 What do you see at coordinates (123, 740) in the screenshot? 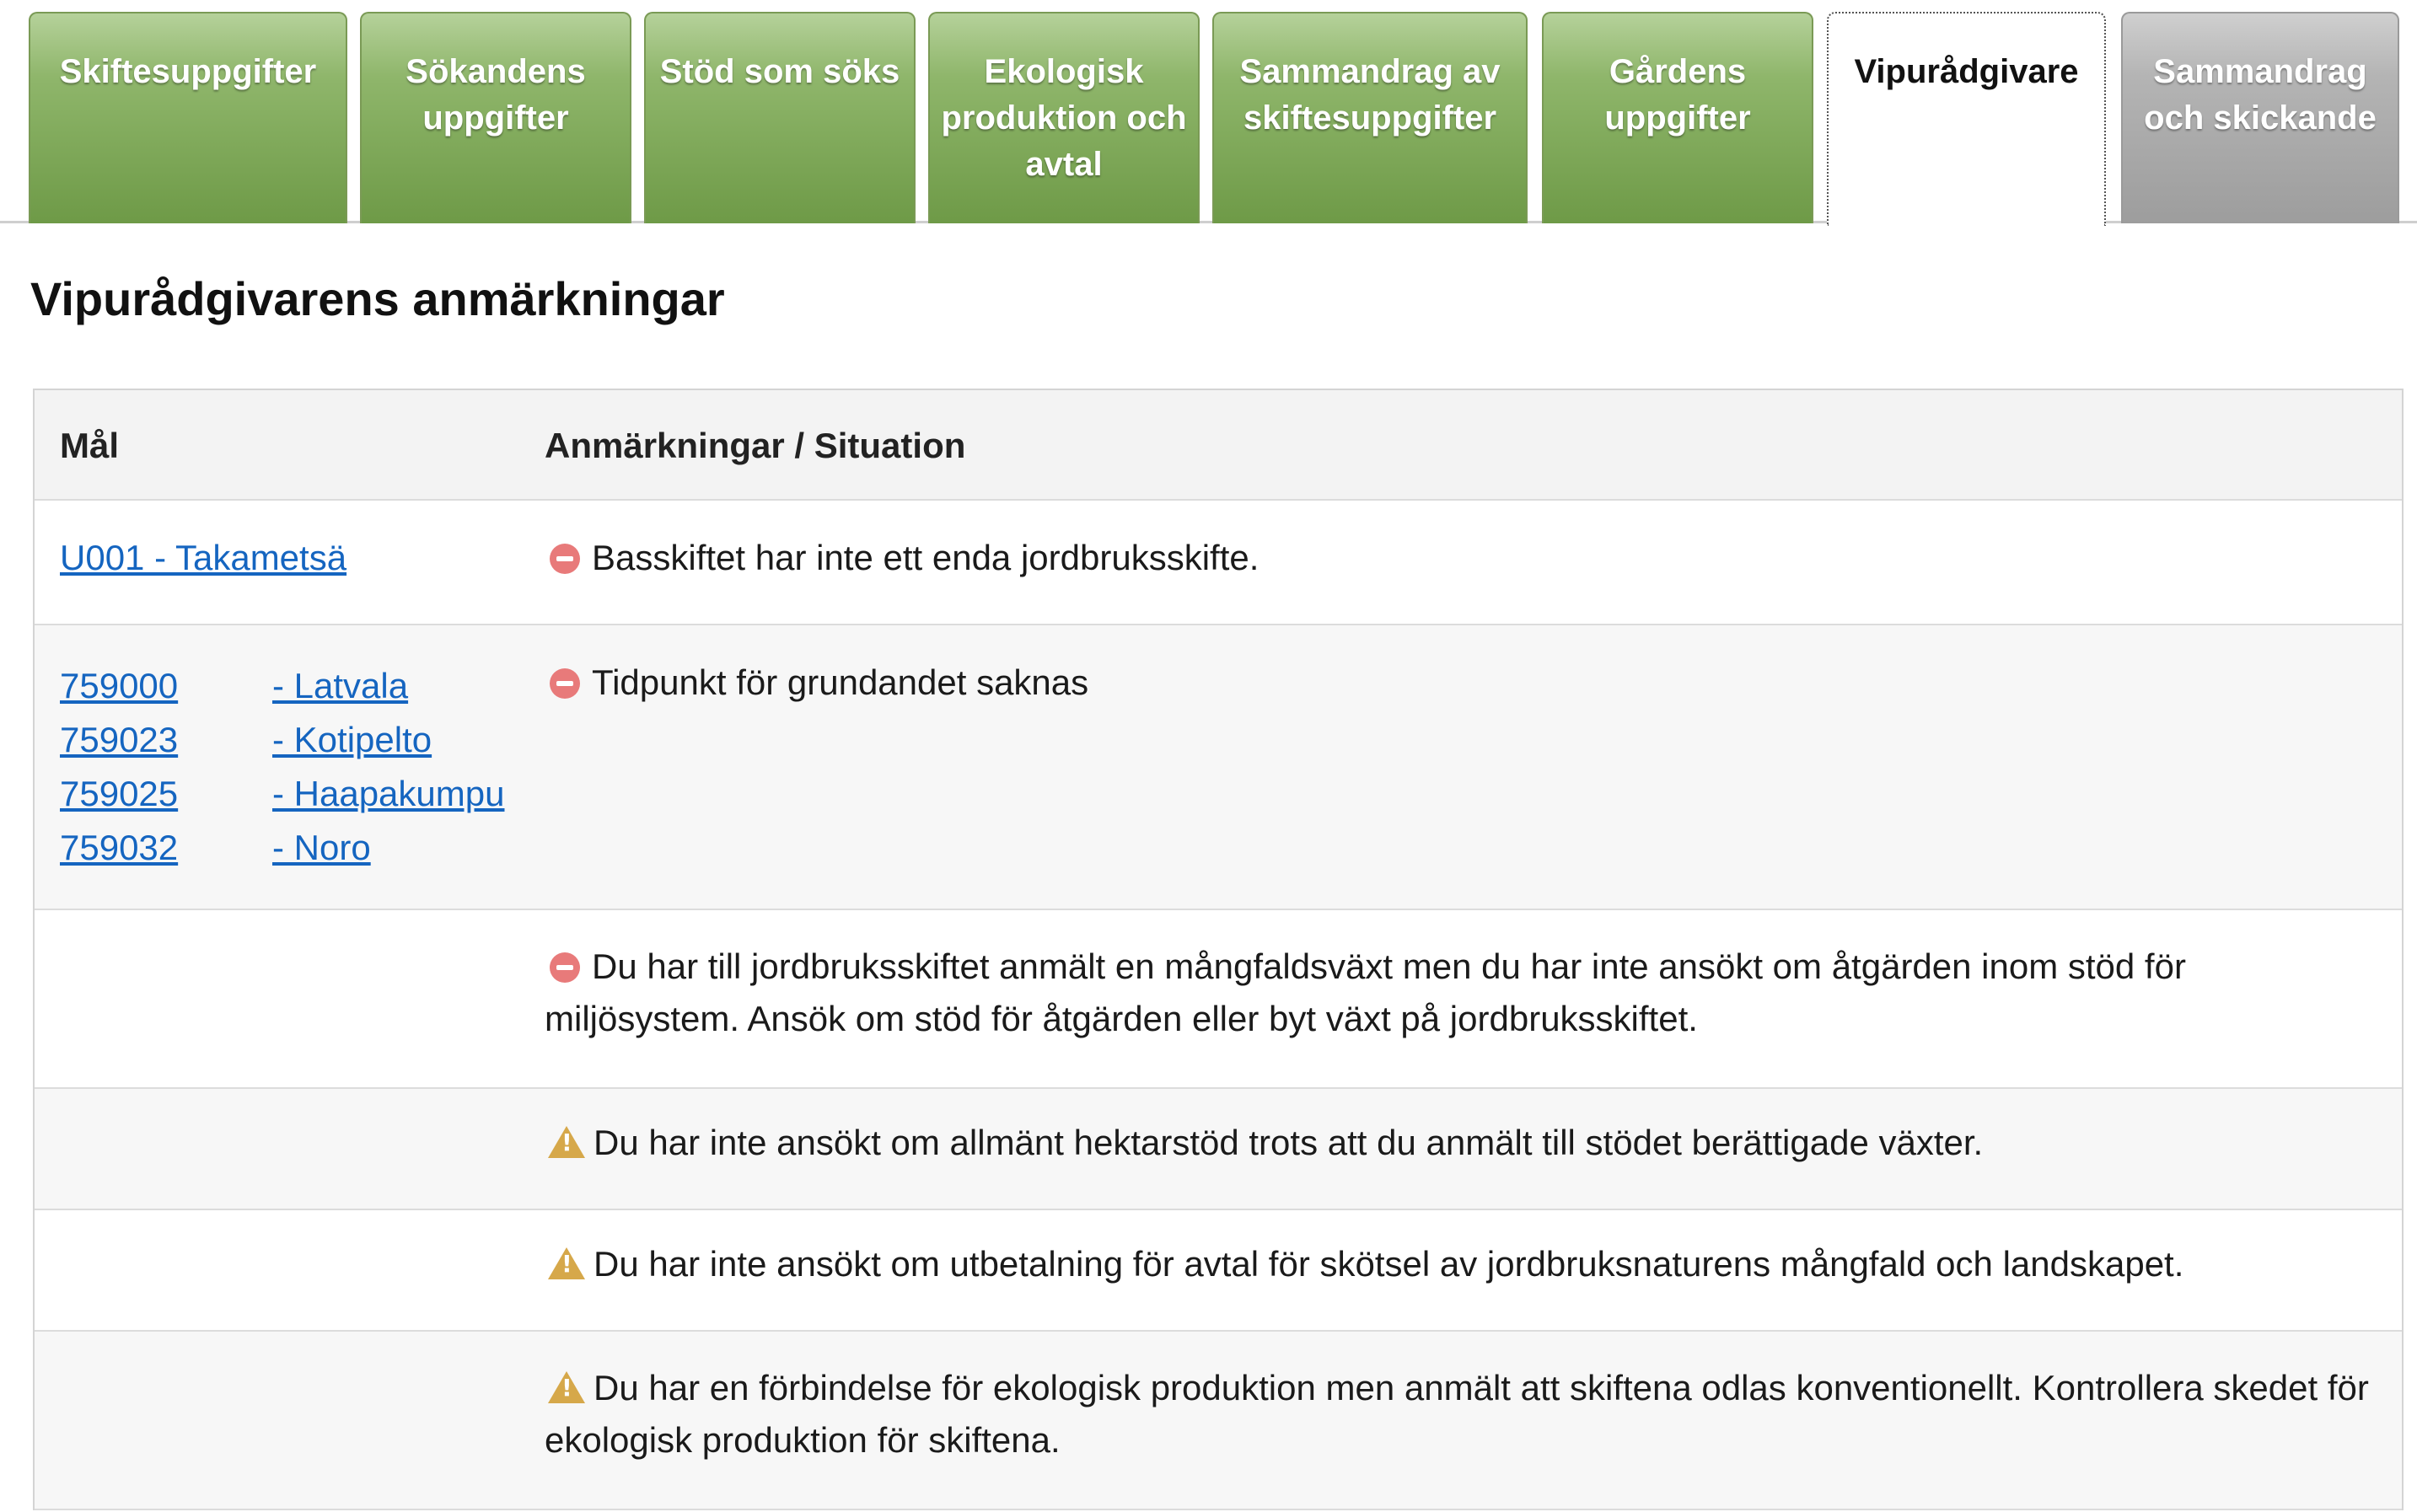
I see `parcel-code-link: 759023` at bounding box center [123, 740].